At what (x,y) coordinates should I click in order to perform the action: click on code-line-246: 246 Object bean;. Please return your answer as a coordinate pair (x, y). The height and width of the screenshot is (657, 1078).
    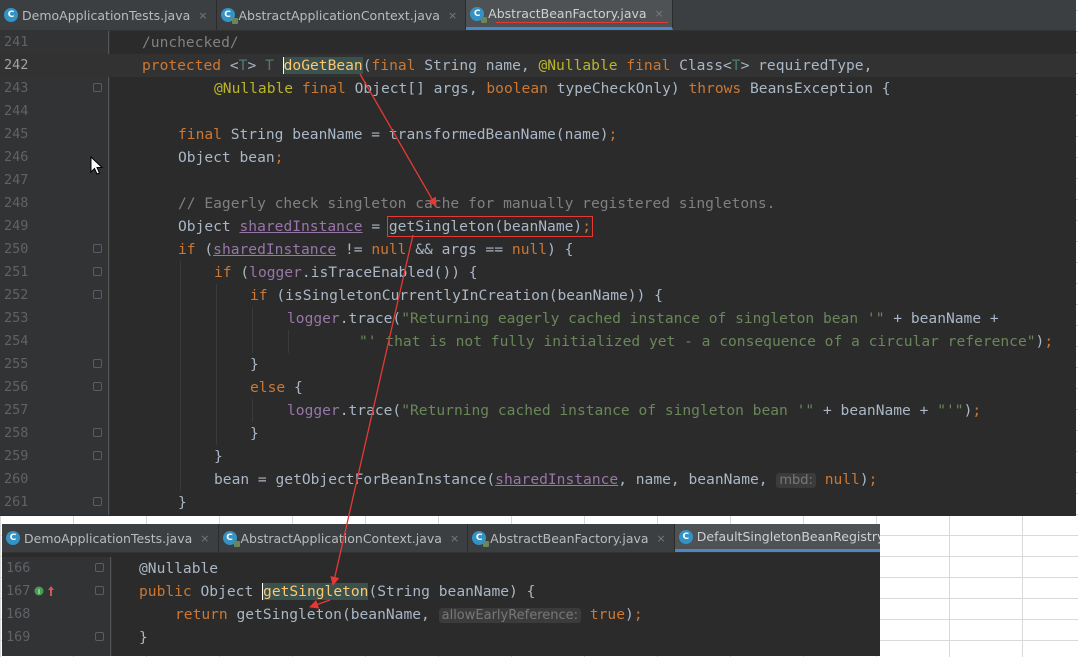
    Looking at the image, I should click on (538, 157).